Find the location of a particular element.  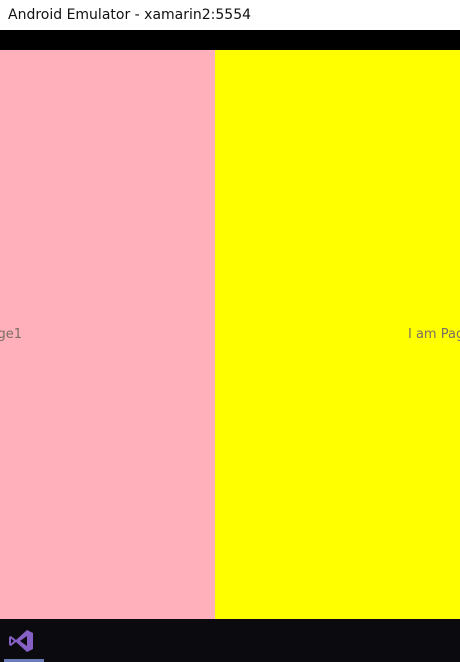

window-titlebar: Android Emulator - xamarin2:5554 is located at coordinates (230, 15).